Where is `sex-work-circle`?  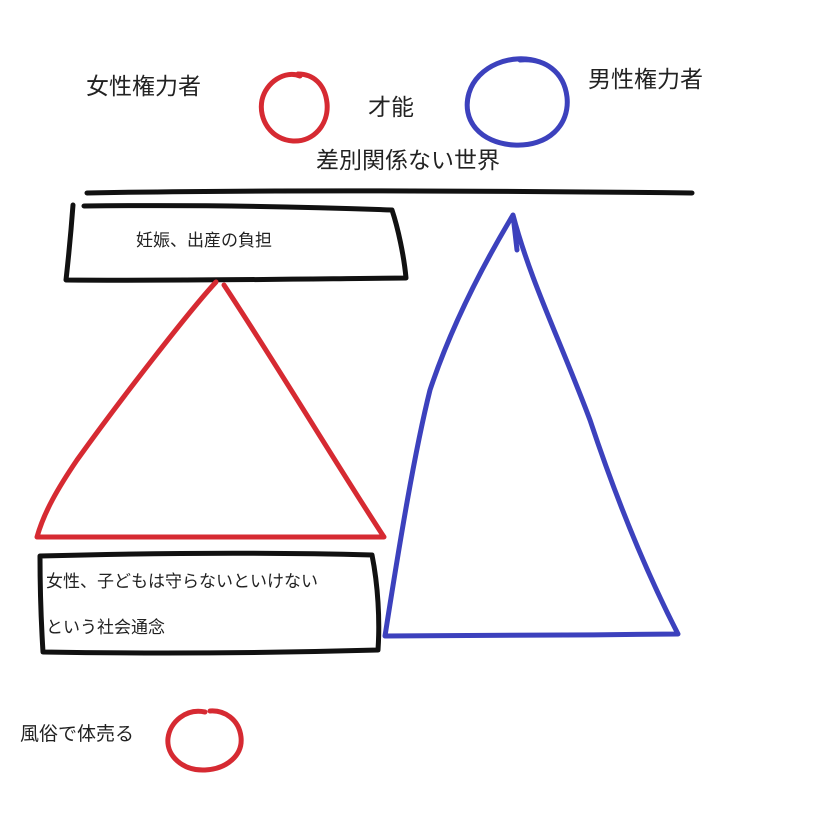
sex-work-circle is located at coordinates (204, 740).